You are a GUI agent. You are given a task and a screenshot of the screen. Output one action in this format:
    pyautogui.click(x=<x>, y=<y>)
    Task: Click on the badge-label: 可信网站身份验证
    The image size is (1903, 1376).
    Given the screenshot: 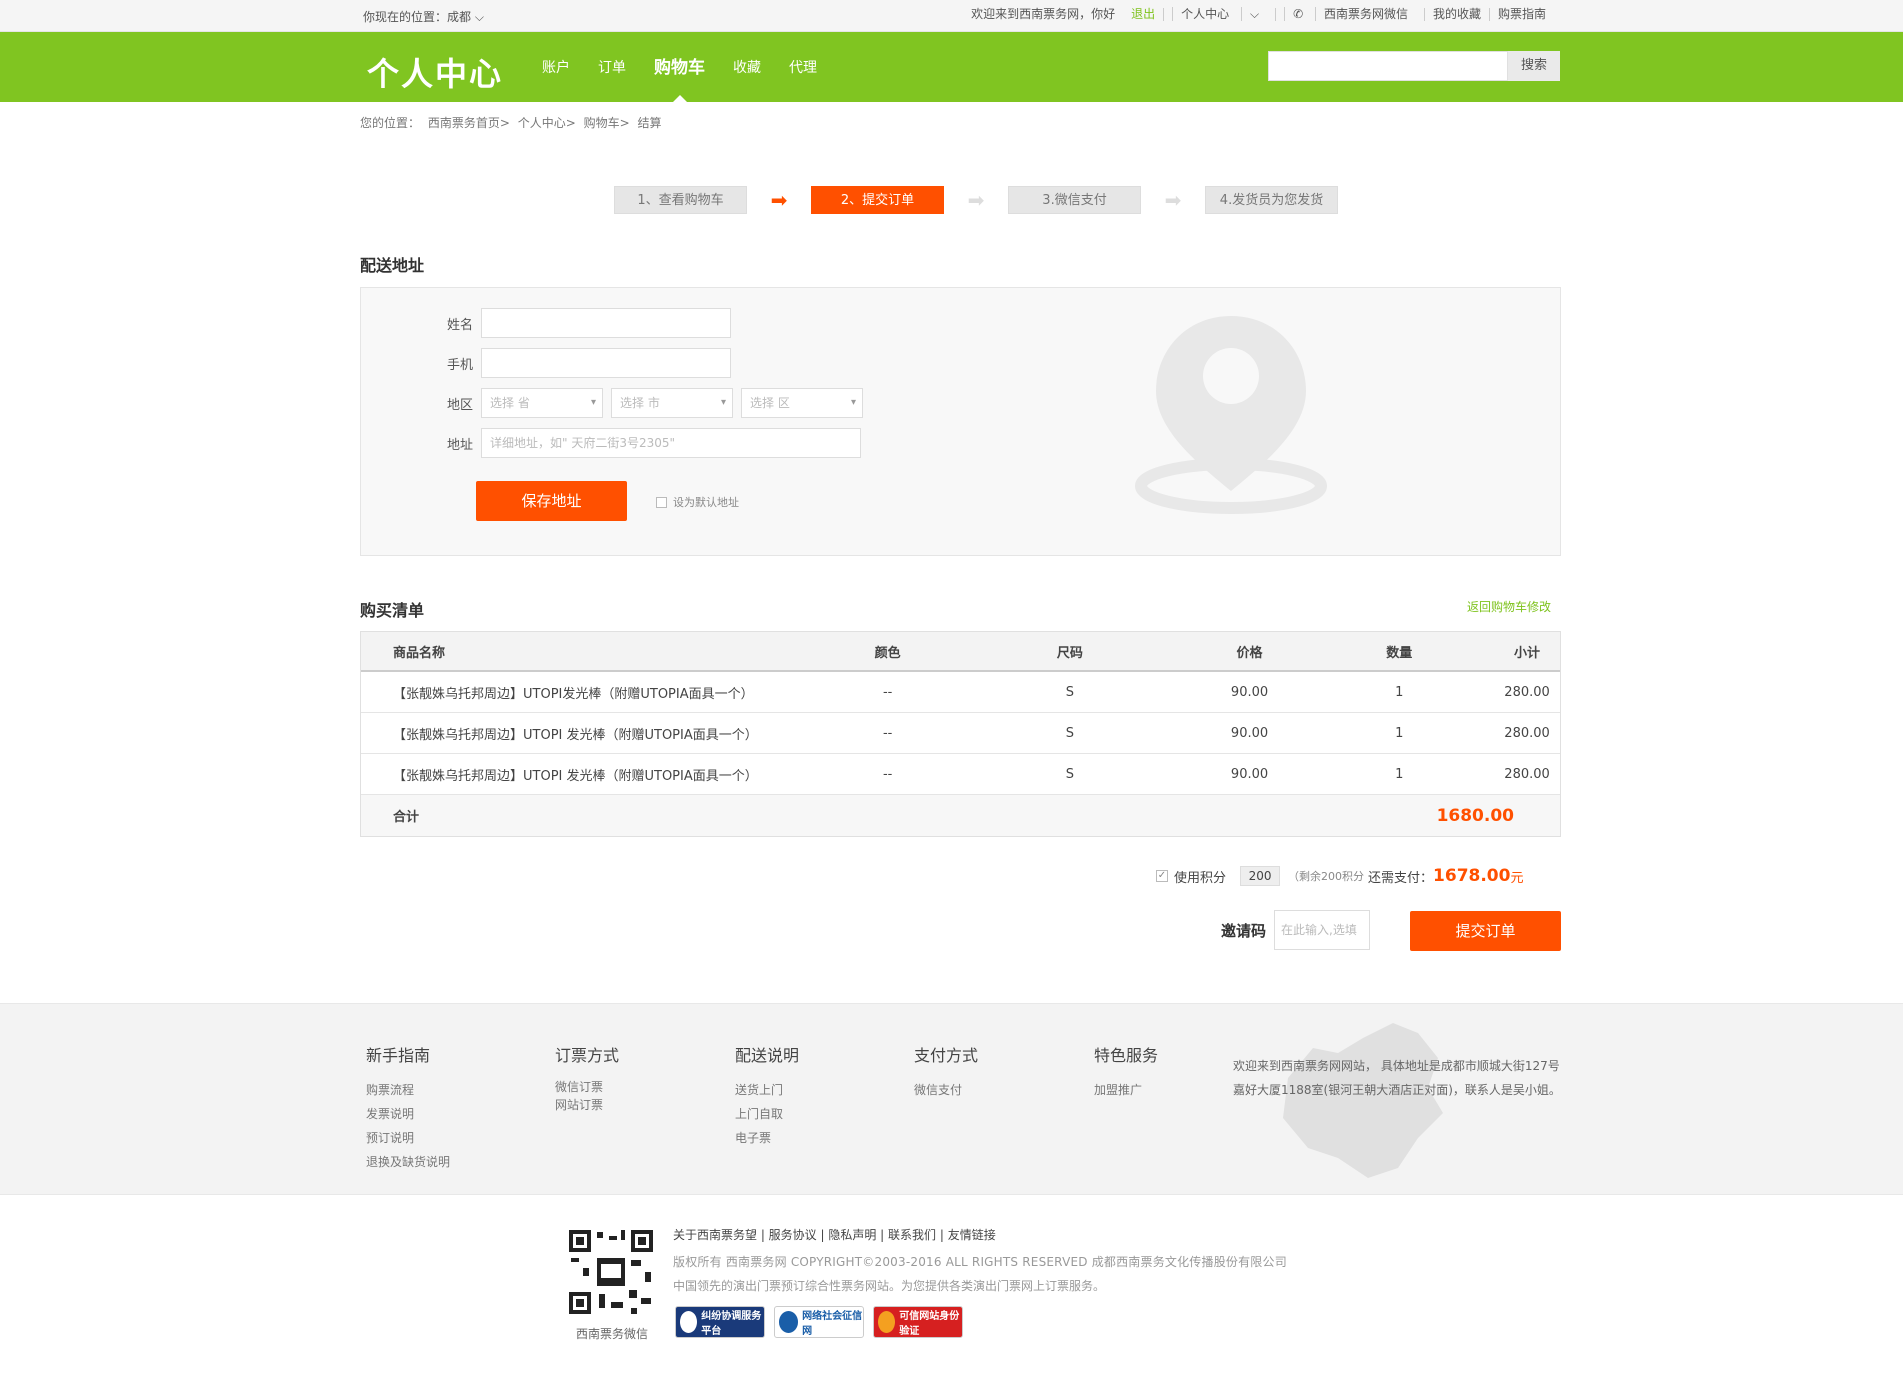 What is the action you would take?
    pyautogui.click(x=929, y=1324)
    